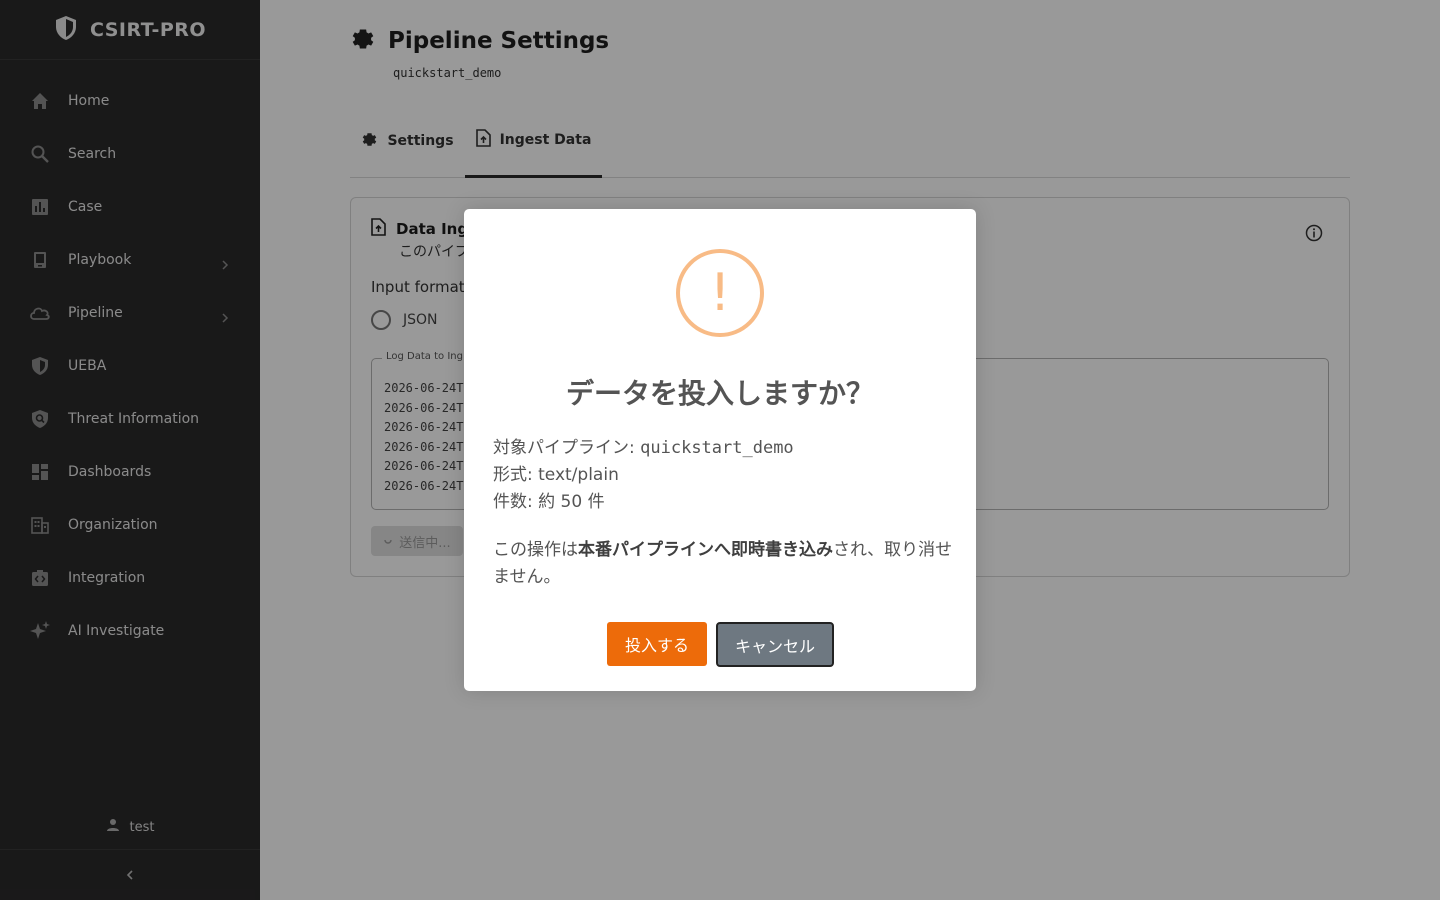 Image resolution: width=1440 pixels, height=900 pixels. What do you see at coordinates (720, 293) in the screenshot?
I see `warning-icon: !` at bounding box center [720, 293].